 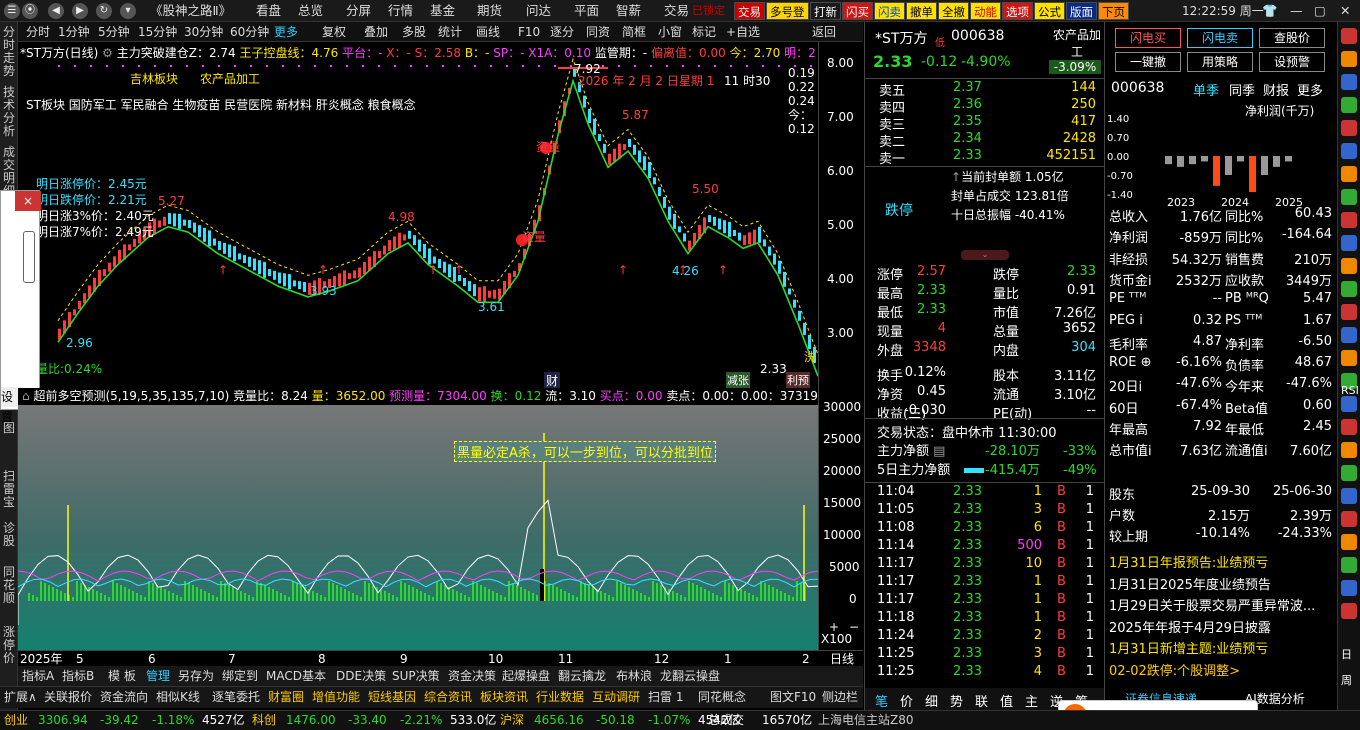 What do you see at coordinates (985, 255) in the screenshot?
I see `expand-icon: ⌄` at bounding box center [985, 255].